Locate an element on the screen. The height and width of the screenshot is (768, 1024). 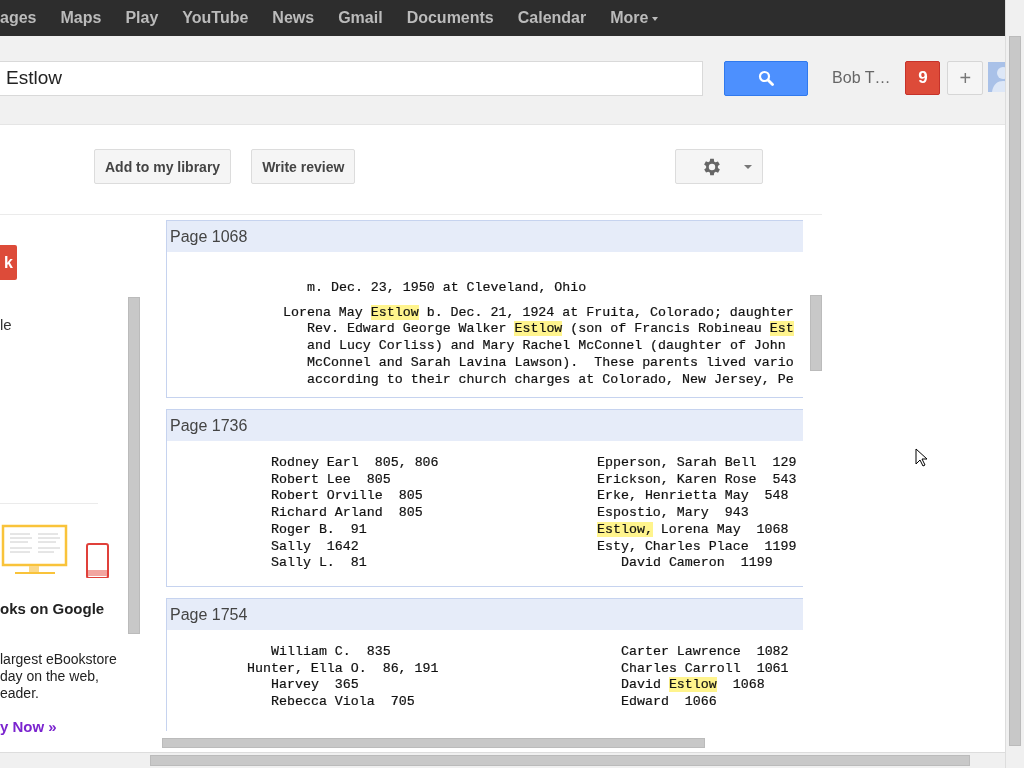
scan-line: Robert Orville 805 is located at coordinates (347, 497).